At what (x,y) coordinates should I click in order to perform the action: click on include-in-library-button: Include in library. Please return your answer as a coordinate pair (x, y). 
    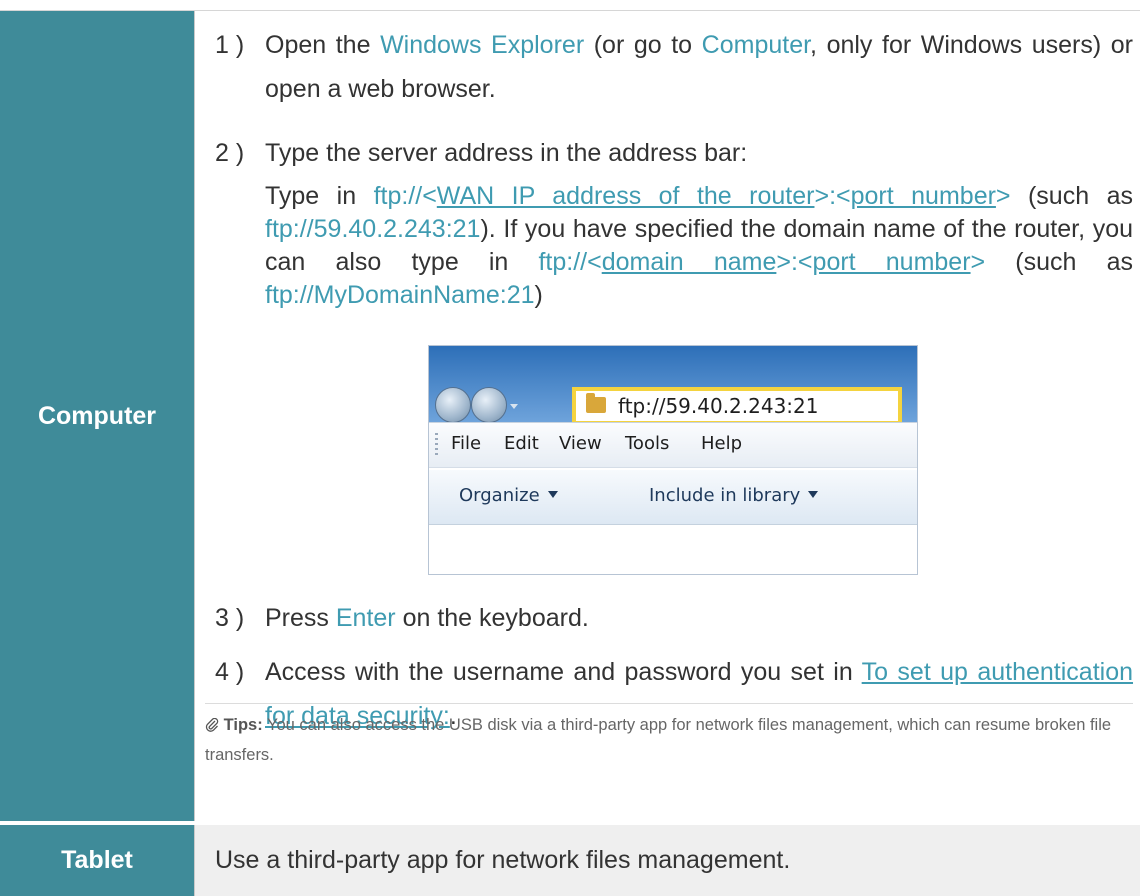
    Looking at the image, I should click on (734, 495).